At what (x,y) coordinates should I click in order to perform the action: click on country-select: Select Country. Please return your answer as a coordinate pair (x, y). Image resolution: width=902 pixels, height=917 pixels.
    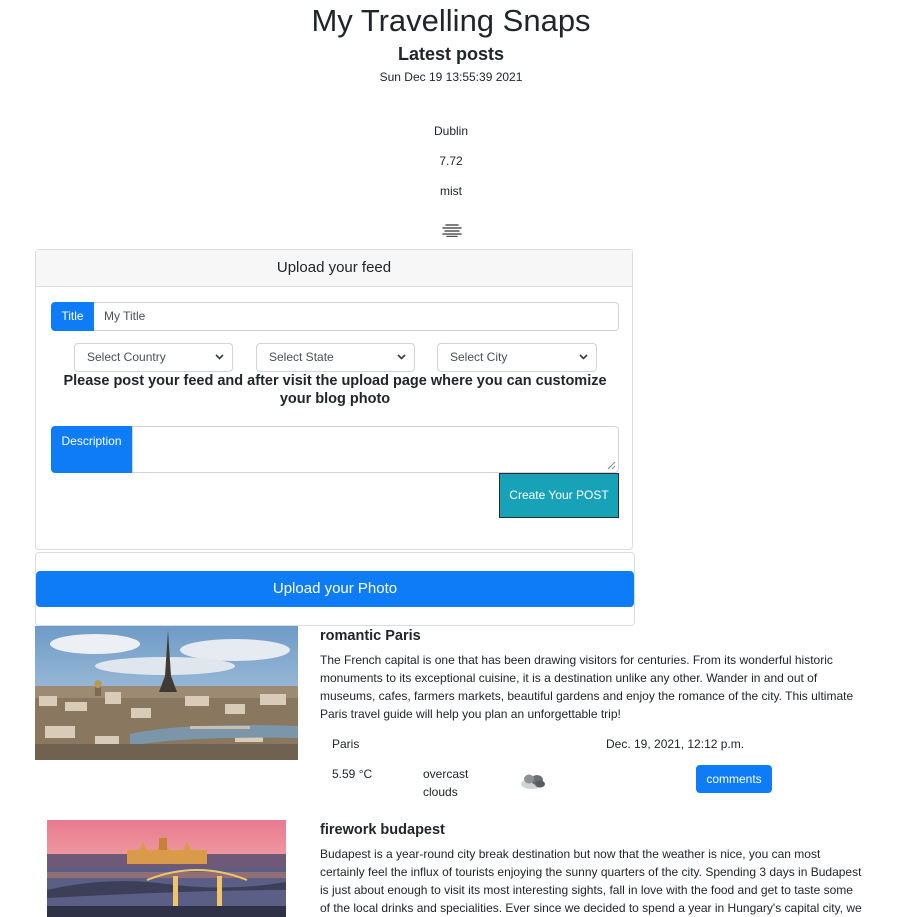
    Looking at the image, I should click on (153, 357).